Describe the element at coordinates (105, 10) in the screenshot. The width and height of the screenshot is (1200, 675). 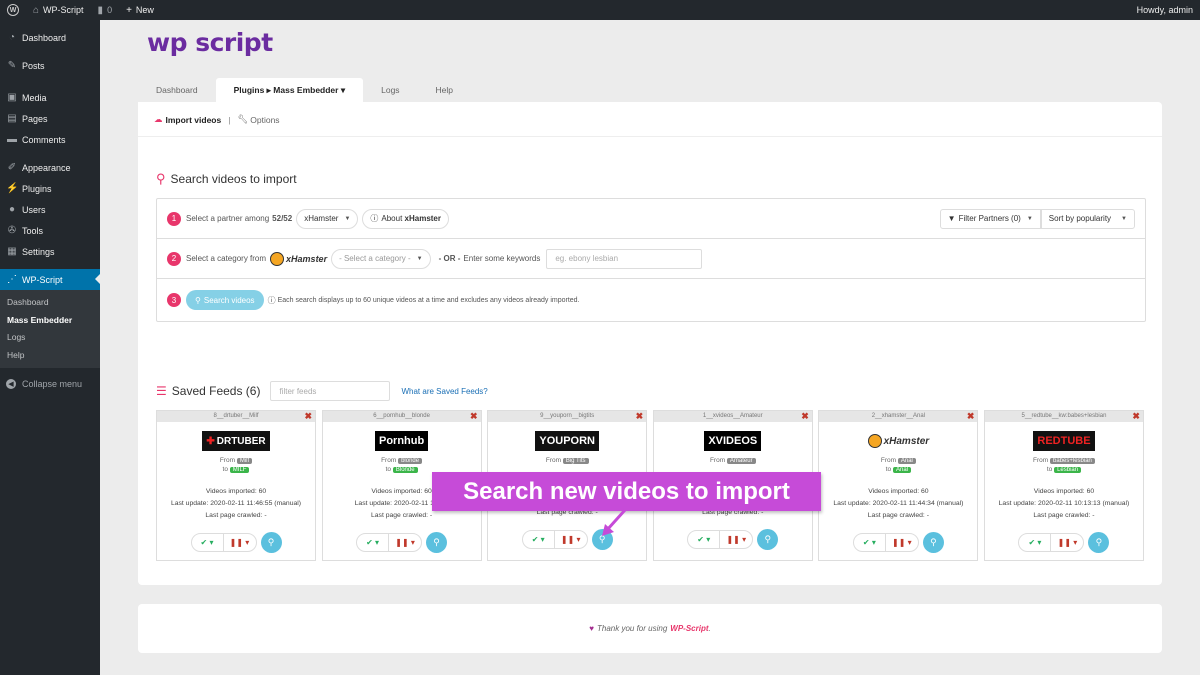
I see `comments-link: ▮ 0` at that location.